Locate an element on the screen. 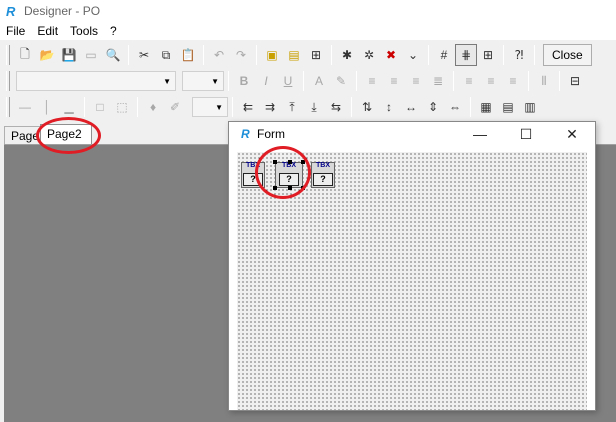 This screenshot has width=616, height=422. vline-icon: │ is located at coordinates (47, 107).